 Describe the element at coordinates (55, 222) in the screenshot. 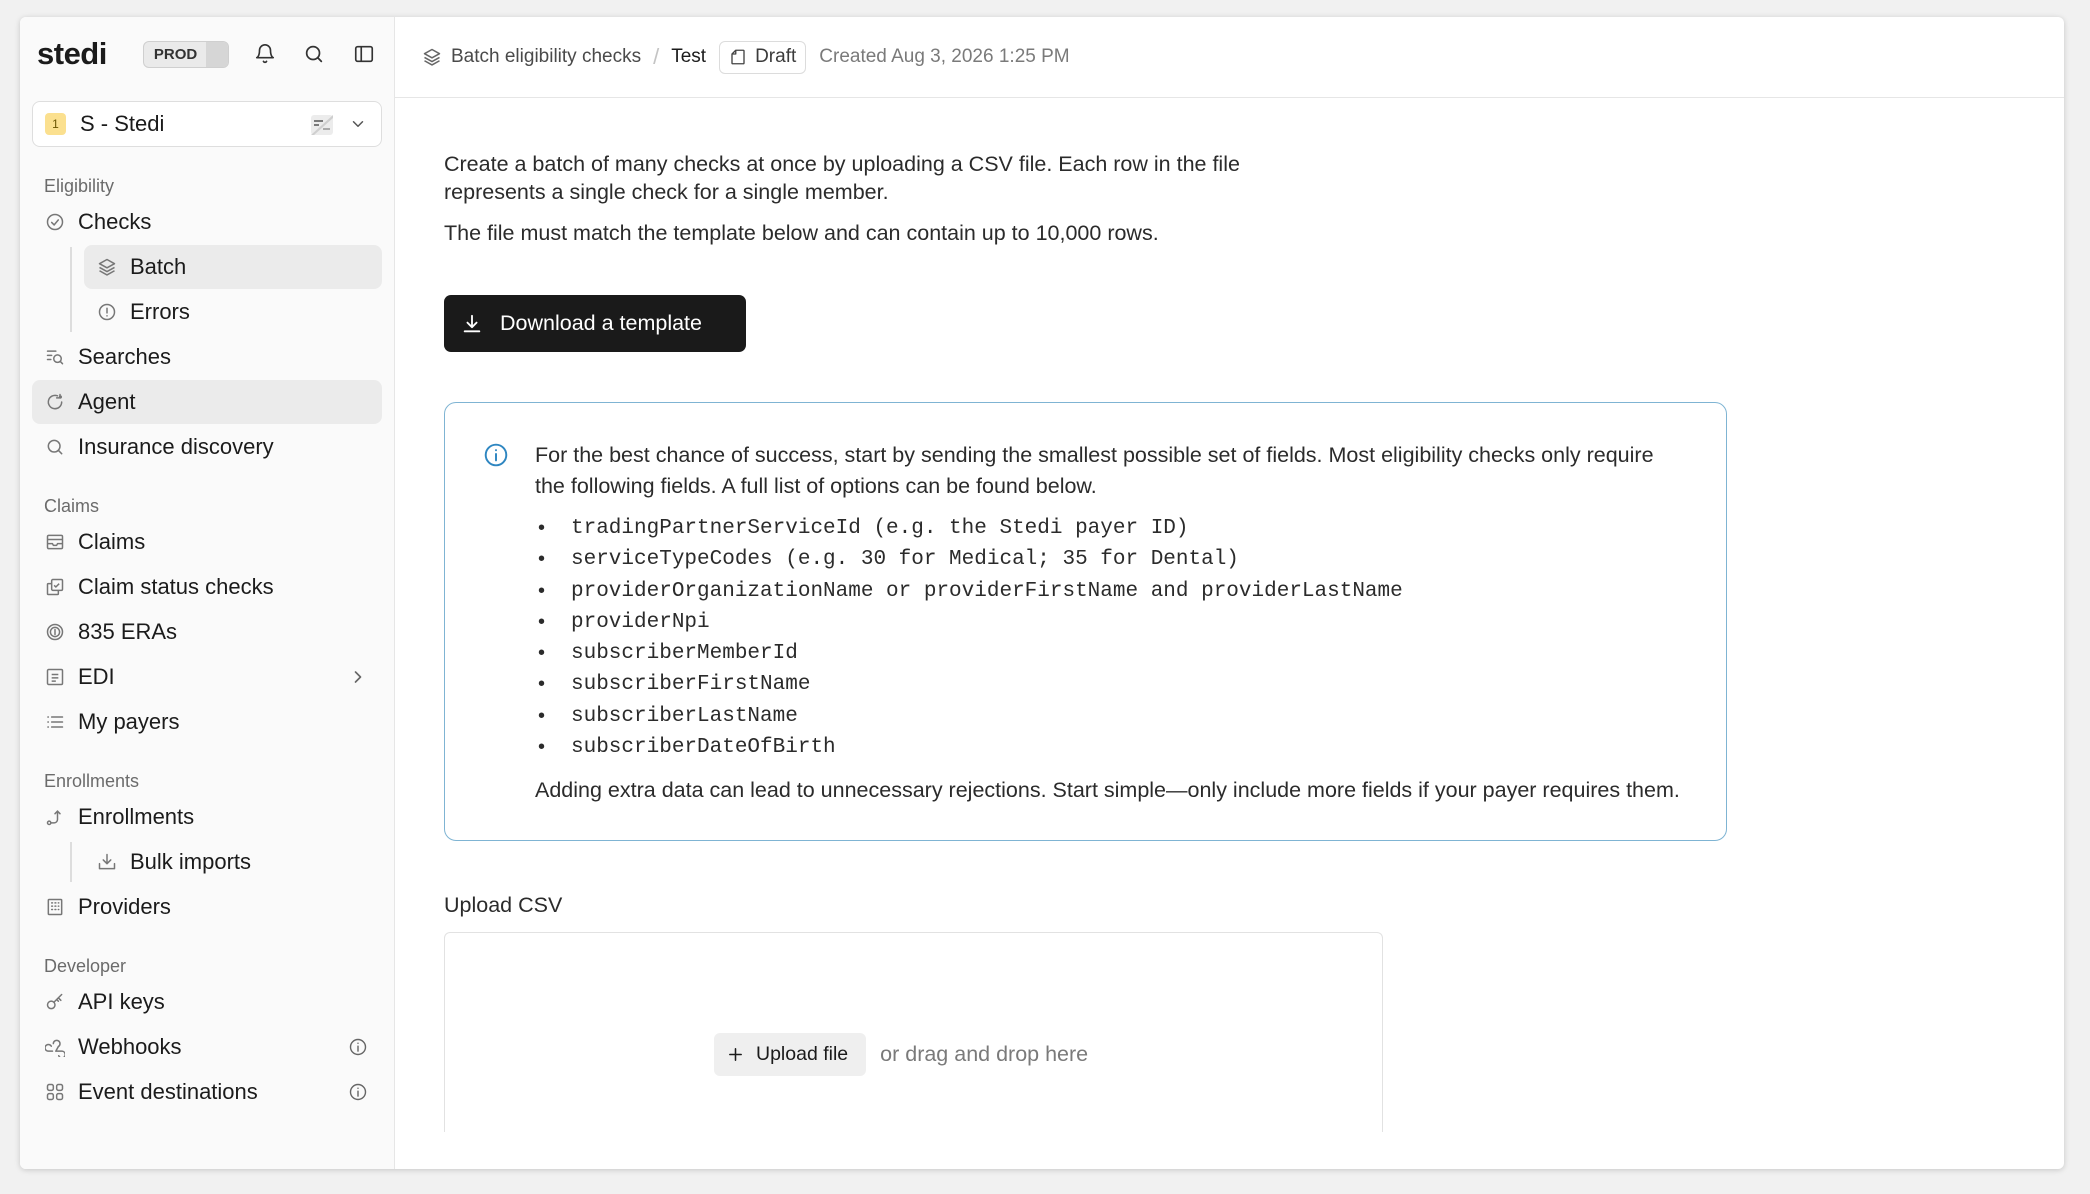

I see `check-circle-icon` at that location.